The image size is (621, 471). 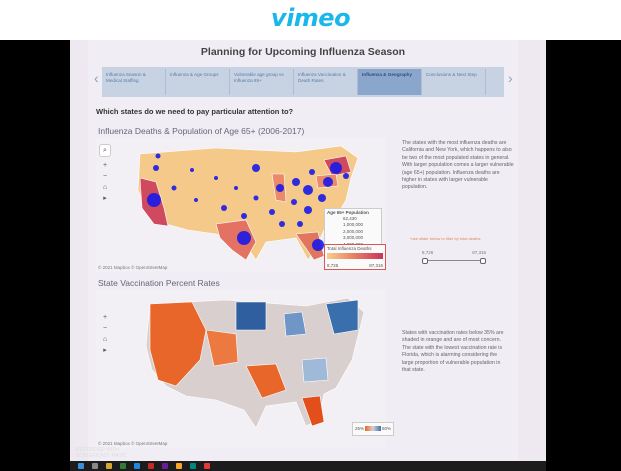 I want to click on vimeo-logo: vimeo, so click(x=310, y=18).